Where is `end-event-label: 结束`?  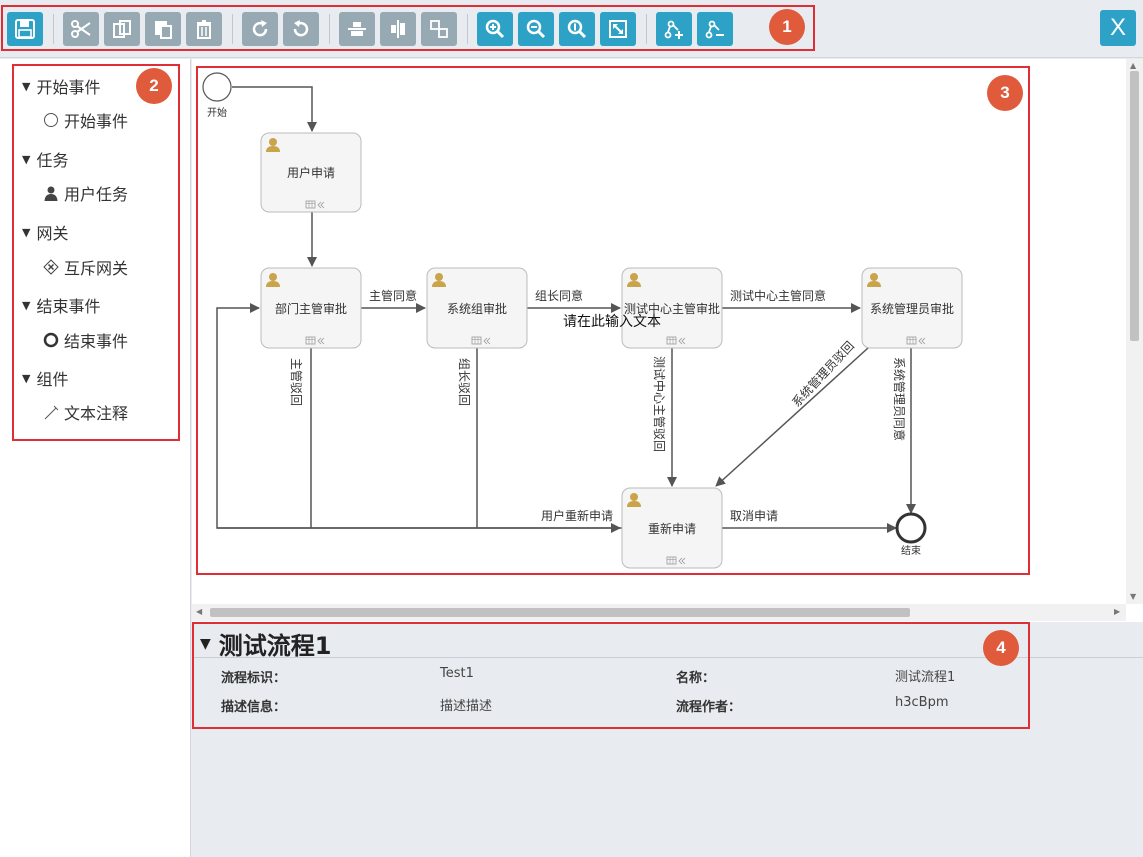
end-event-label: 结束 is located at coordinates (911, 550).